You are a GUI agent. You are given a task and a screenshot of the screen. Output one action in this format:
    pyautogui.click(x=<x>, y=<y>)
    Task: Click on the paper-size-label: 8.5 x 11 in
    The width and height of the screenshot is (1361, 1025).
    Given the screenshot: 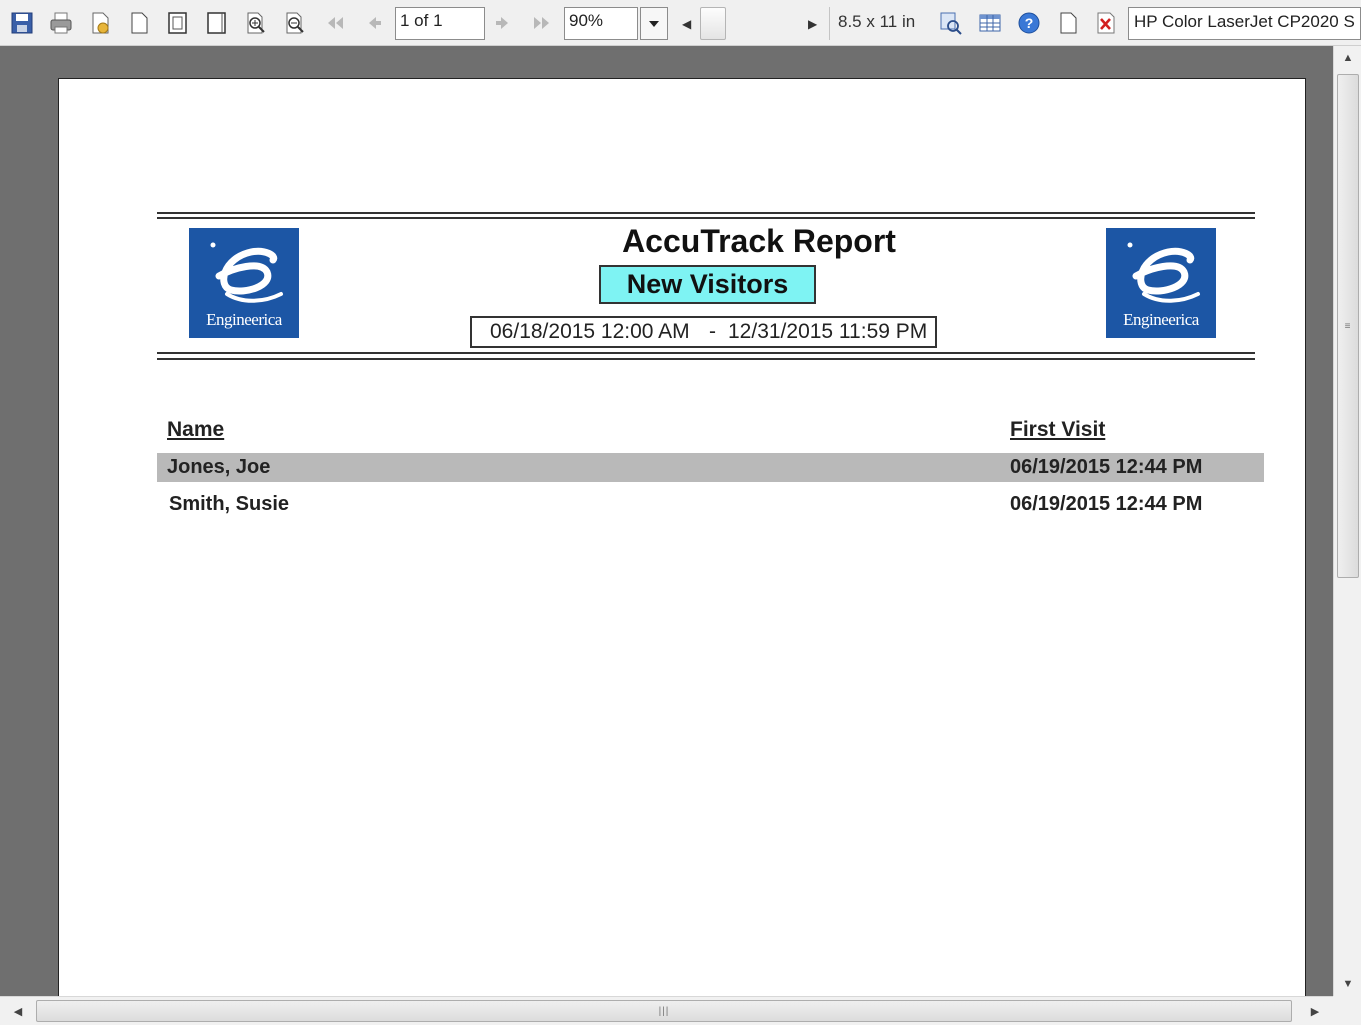 What is the action you would take?
    pyautogui.click(x=877, y=21)
    